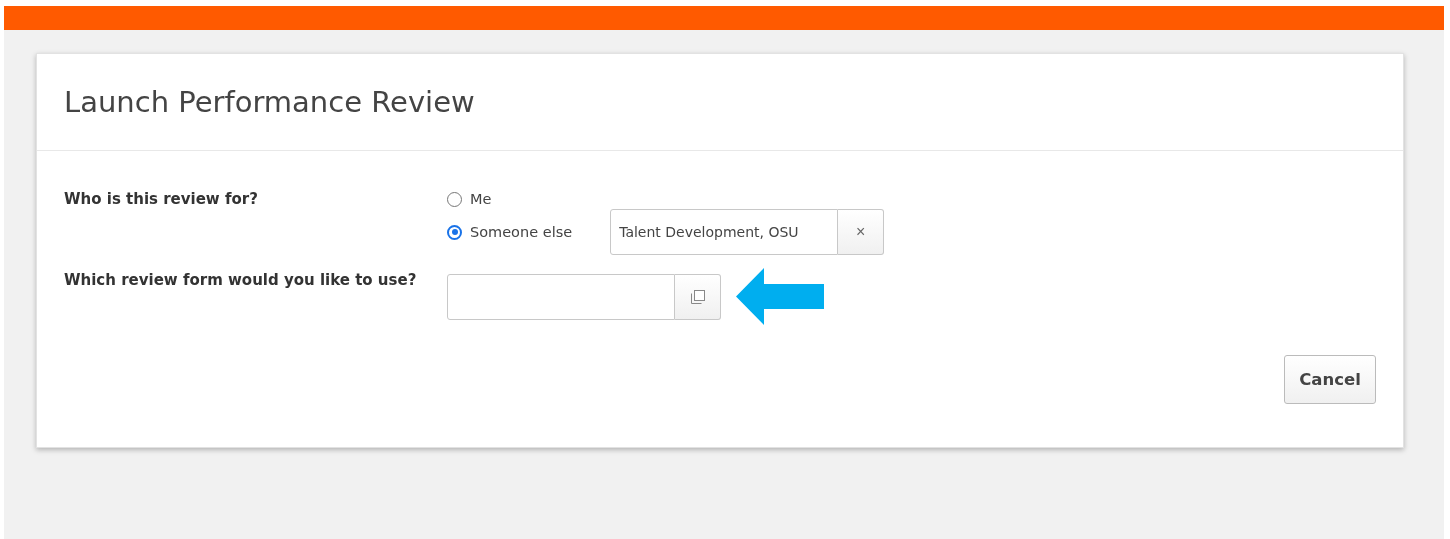  What do you see at coordinates (724, 232) in the screenshot?
I see `recipient-field: Talent Development, OSU` at bounding box center [724, 232].